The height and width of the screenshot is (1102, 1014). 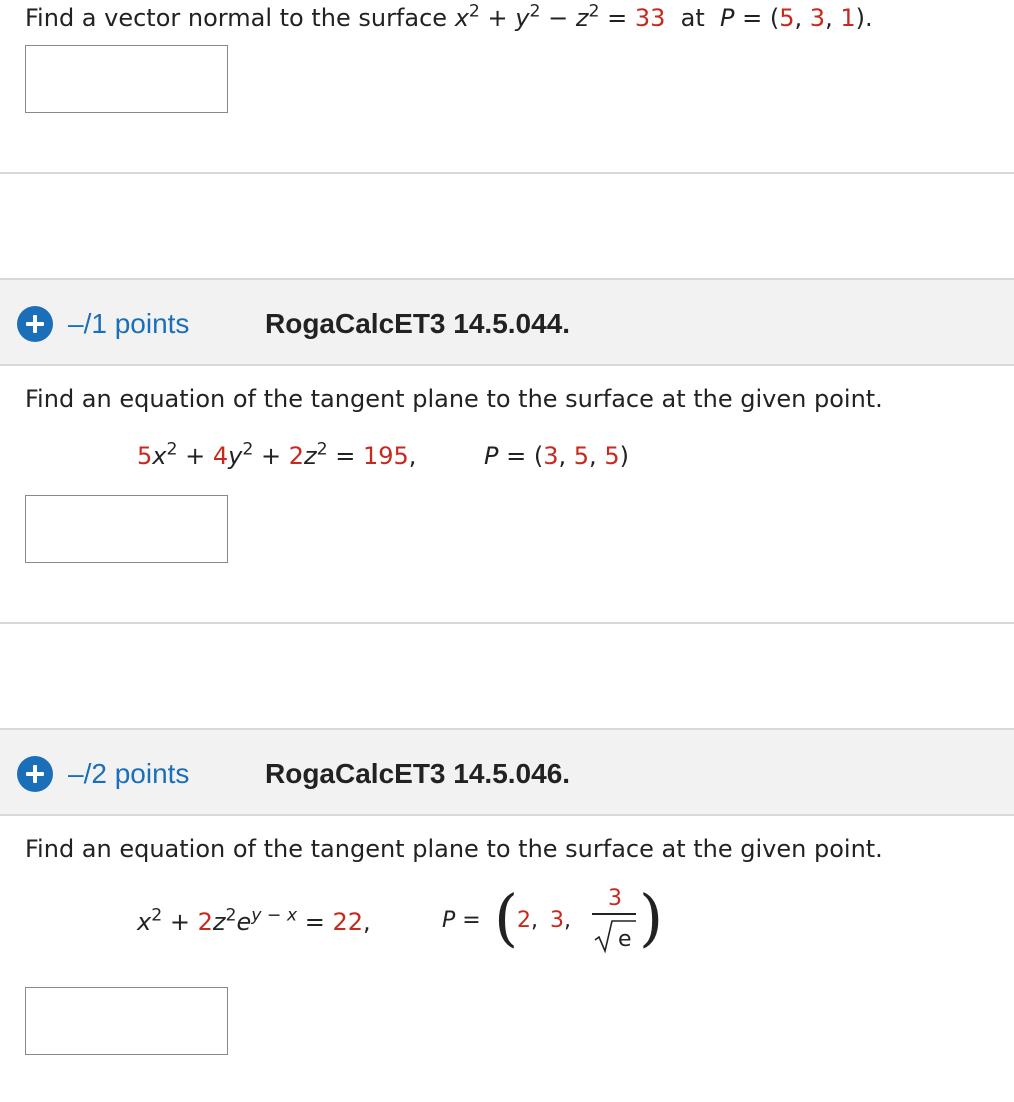 What do you see at coordinates (848, 18) in the screenshot?
I see `point-coord: 1` at bounding box center [848, 18].